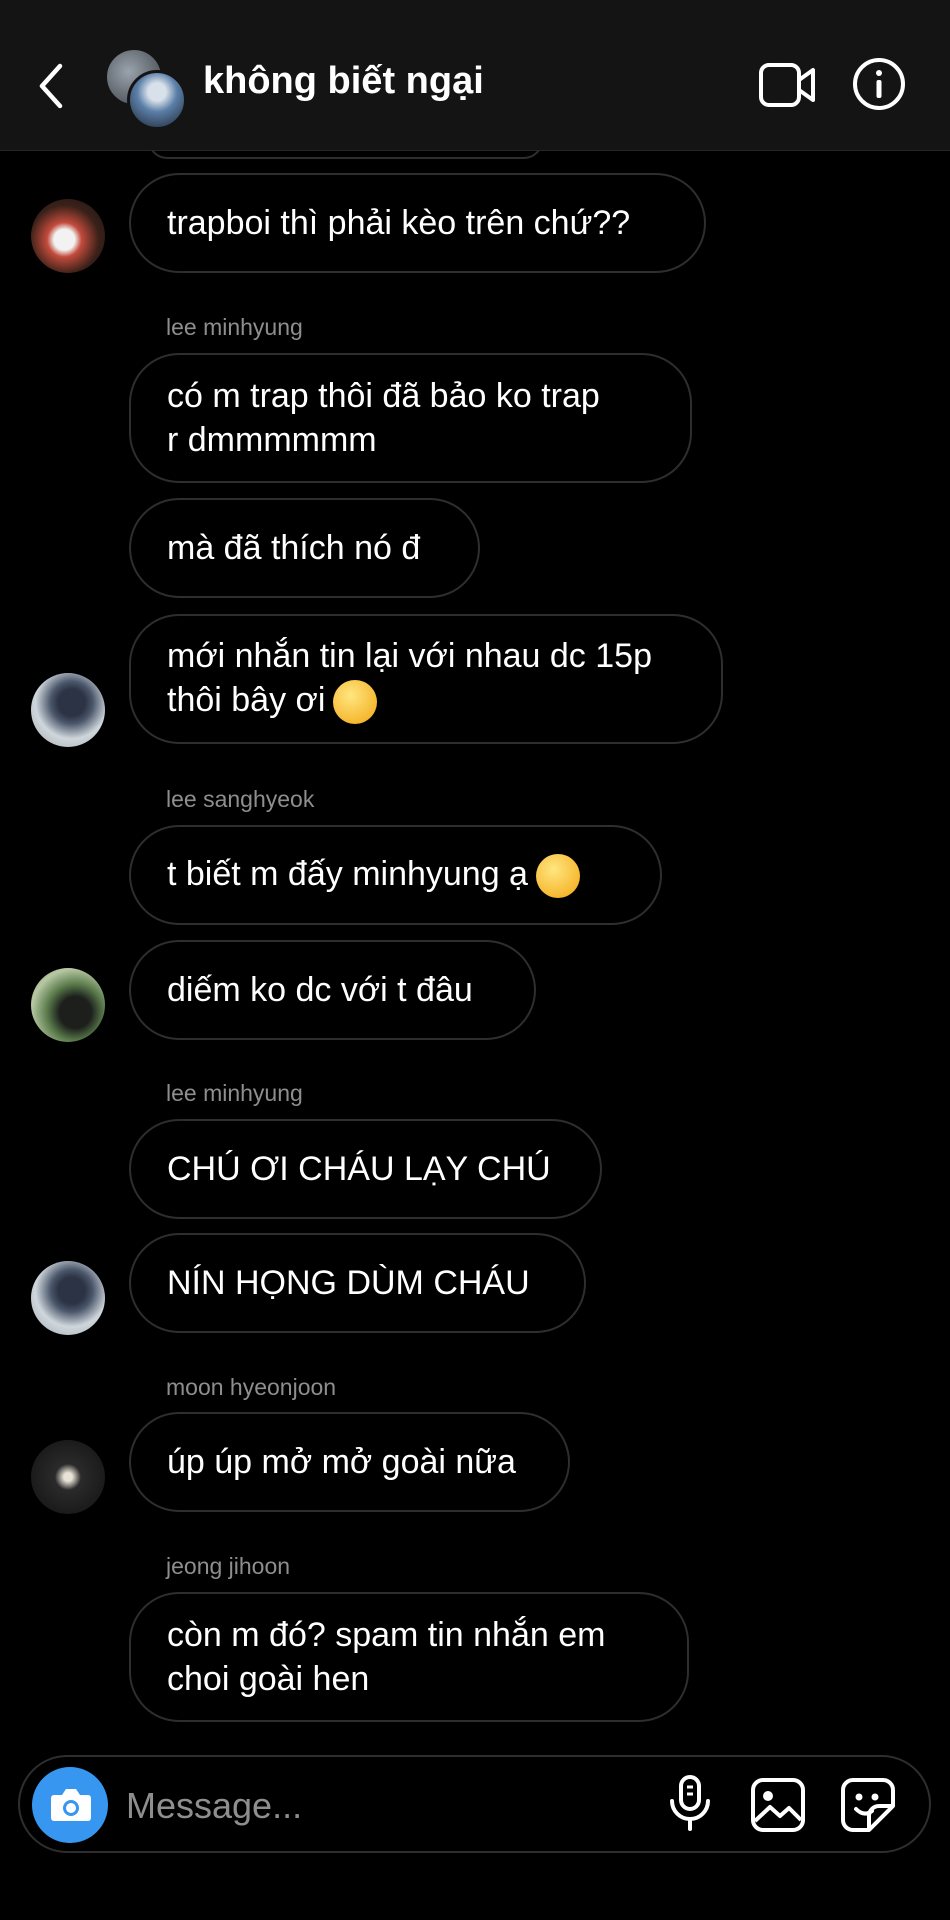 This screenshot has height=1920, width=950. I want to click on microphone-icon, so click(690, 1803).